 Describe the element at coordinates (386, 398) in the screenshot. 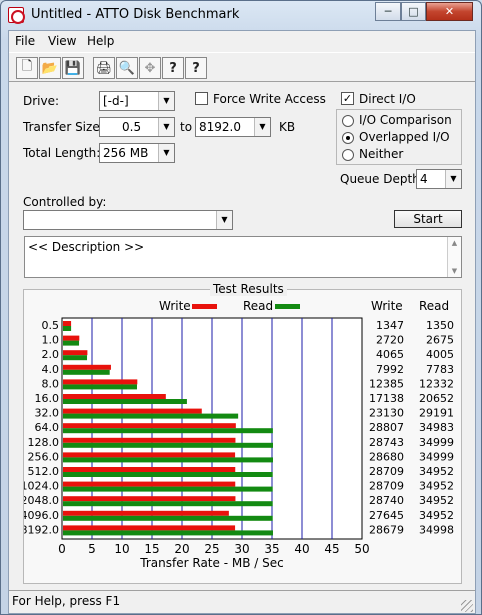

I see `write-value: 17138` at that location.